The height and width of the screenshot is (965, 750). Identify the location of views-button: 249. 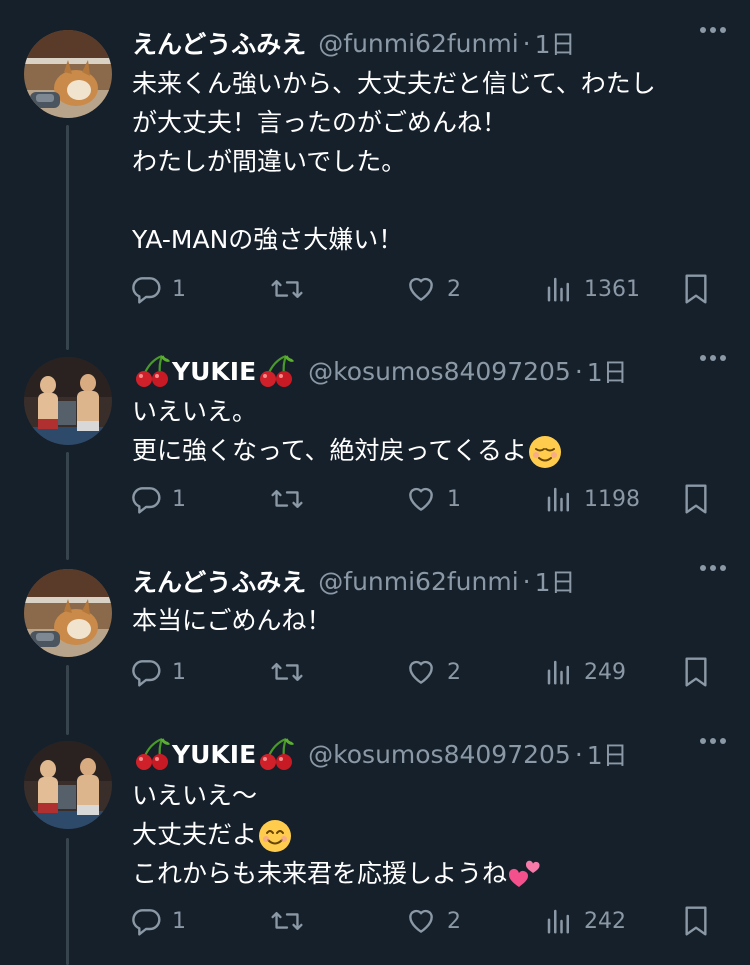
(585, 672).